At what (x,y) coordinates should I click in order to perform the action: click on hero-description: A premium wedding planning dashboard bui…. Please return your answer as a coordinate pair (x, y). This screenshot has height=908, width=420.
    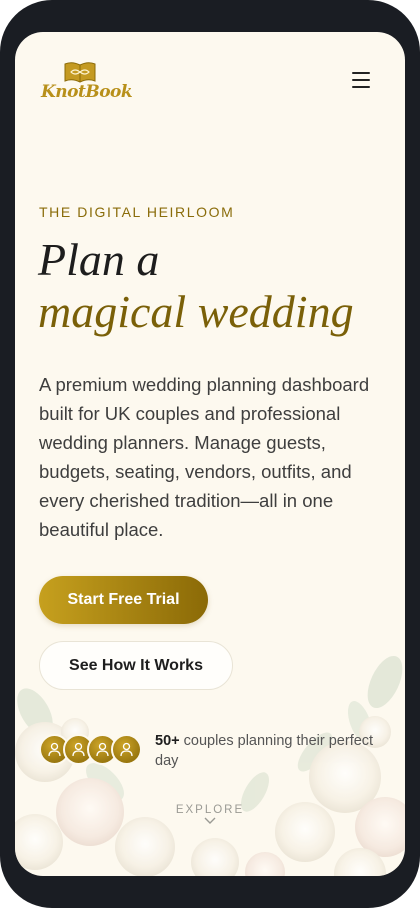
    Looking at the image, I should click on (204, 457).